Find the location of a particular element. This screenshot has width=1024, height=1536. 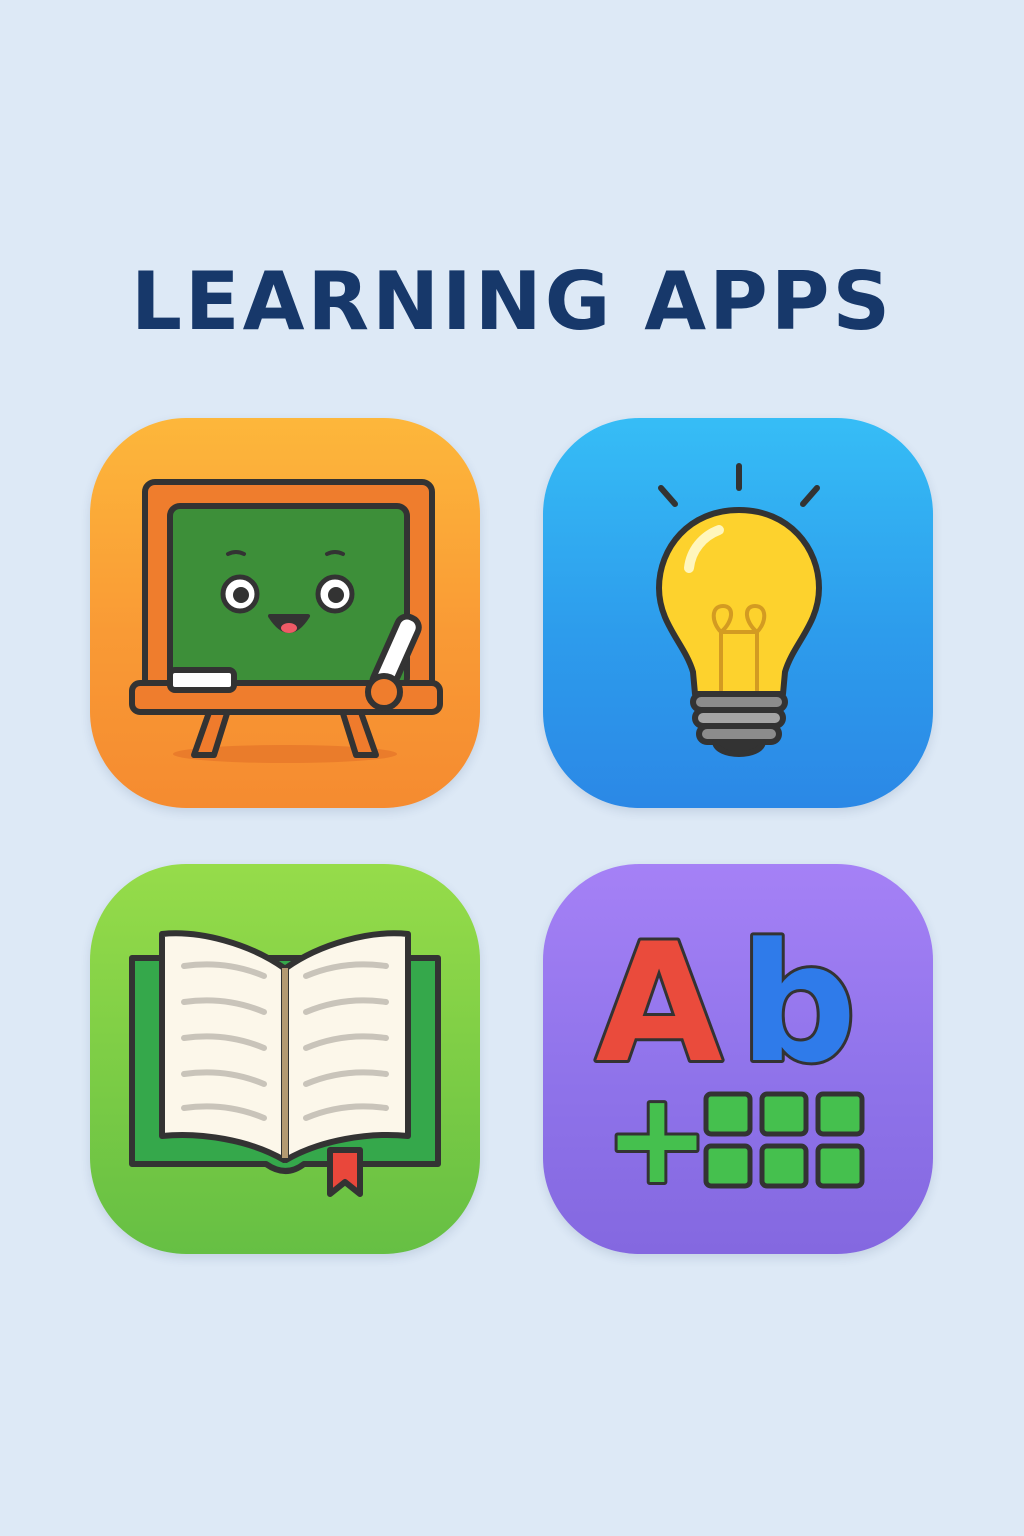

app-icon-lightbulb is located at coordinates (738, 613).